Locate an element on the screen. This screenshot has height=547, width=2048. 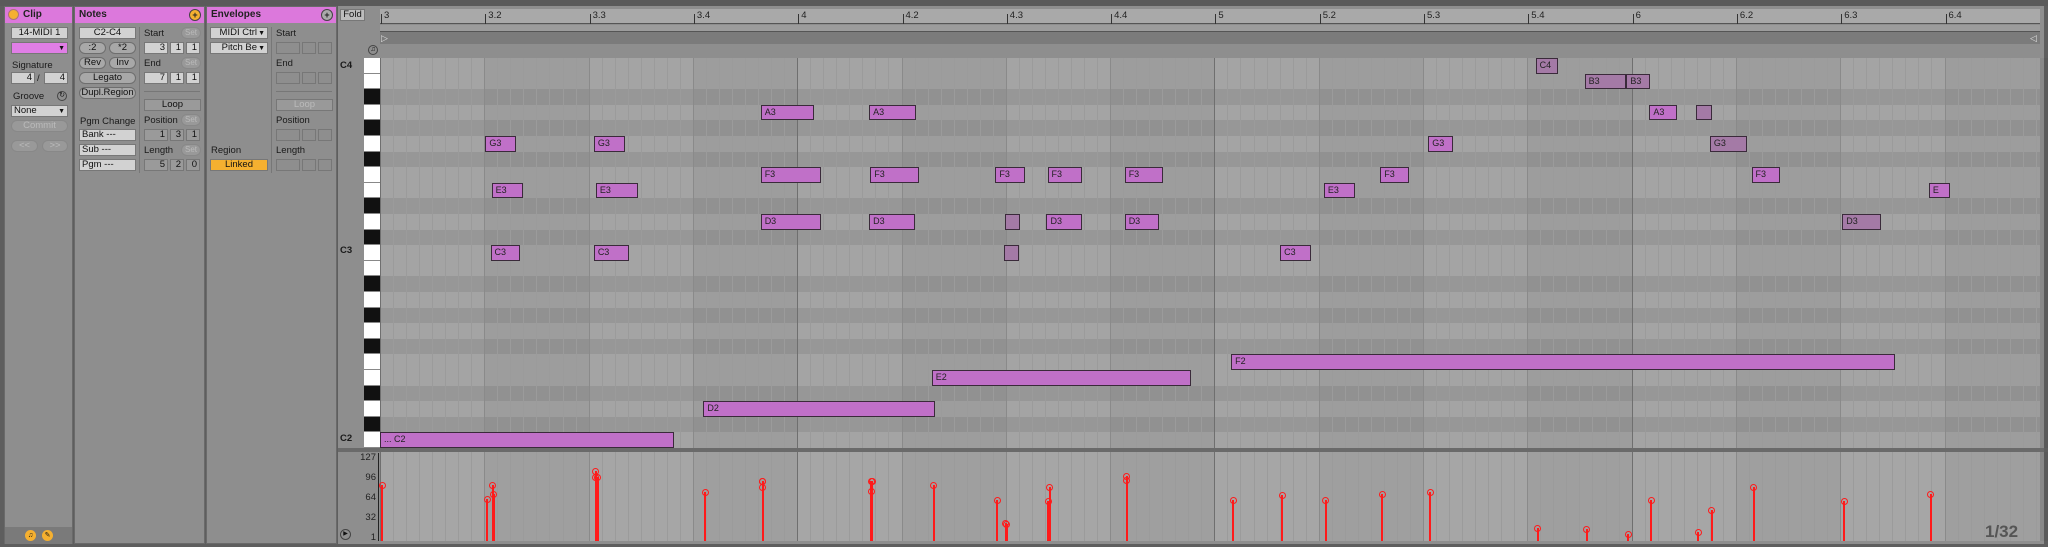
duplicate-region-button: Dupl.Region is located at coordinates (107, 93).